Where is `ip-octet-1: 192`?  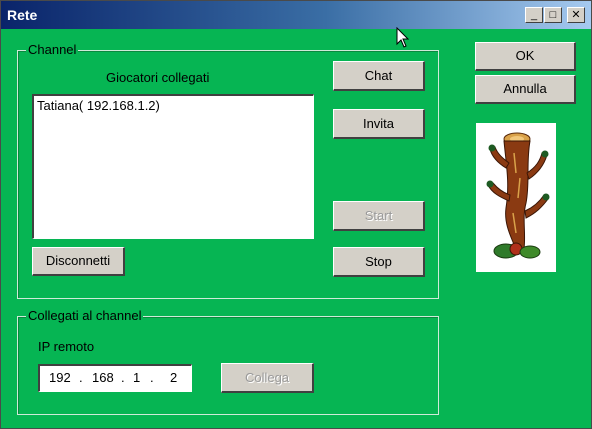 ip-octet-1: 192 is located at coordinates (60, 377).